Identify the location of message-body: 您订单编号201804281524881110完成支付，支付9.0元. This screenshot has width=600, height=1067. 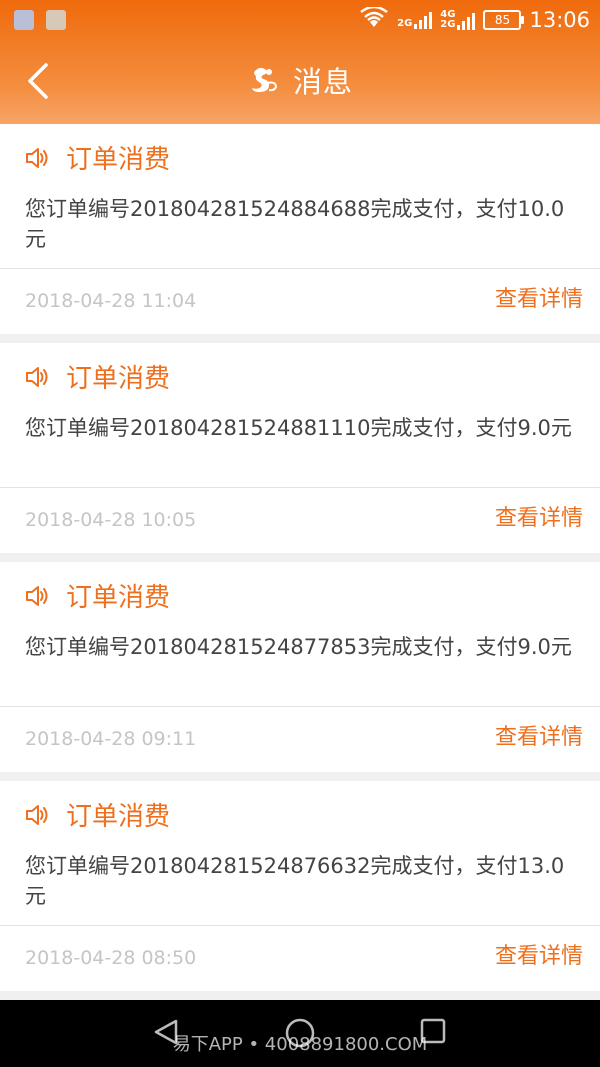
(298, 428).